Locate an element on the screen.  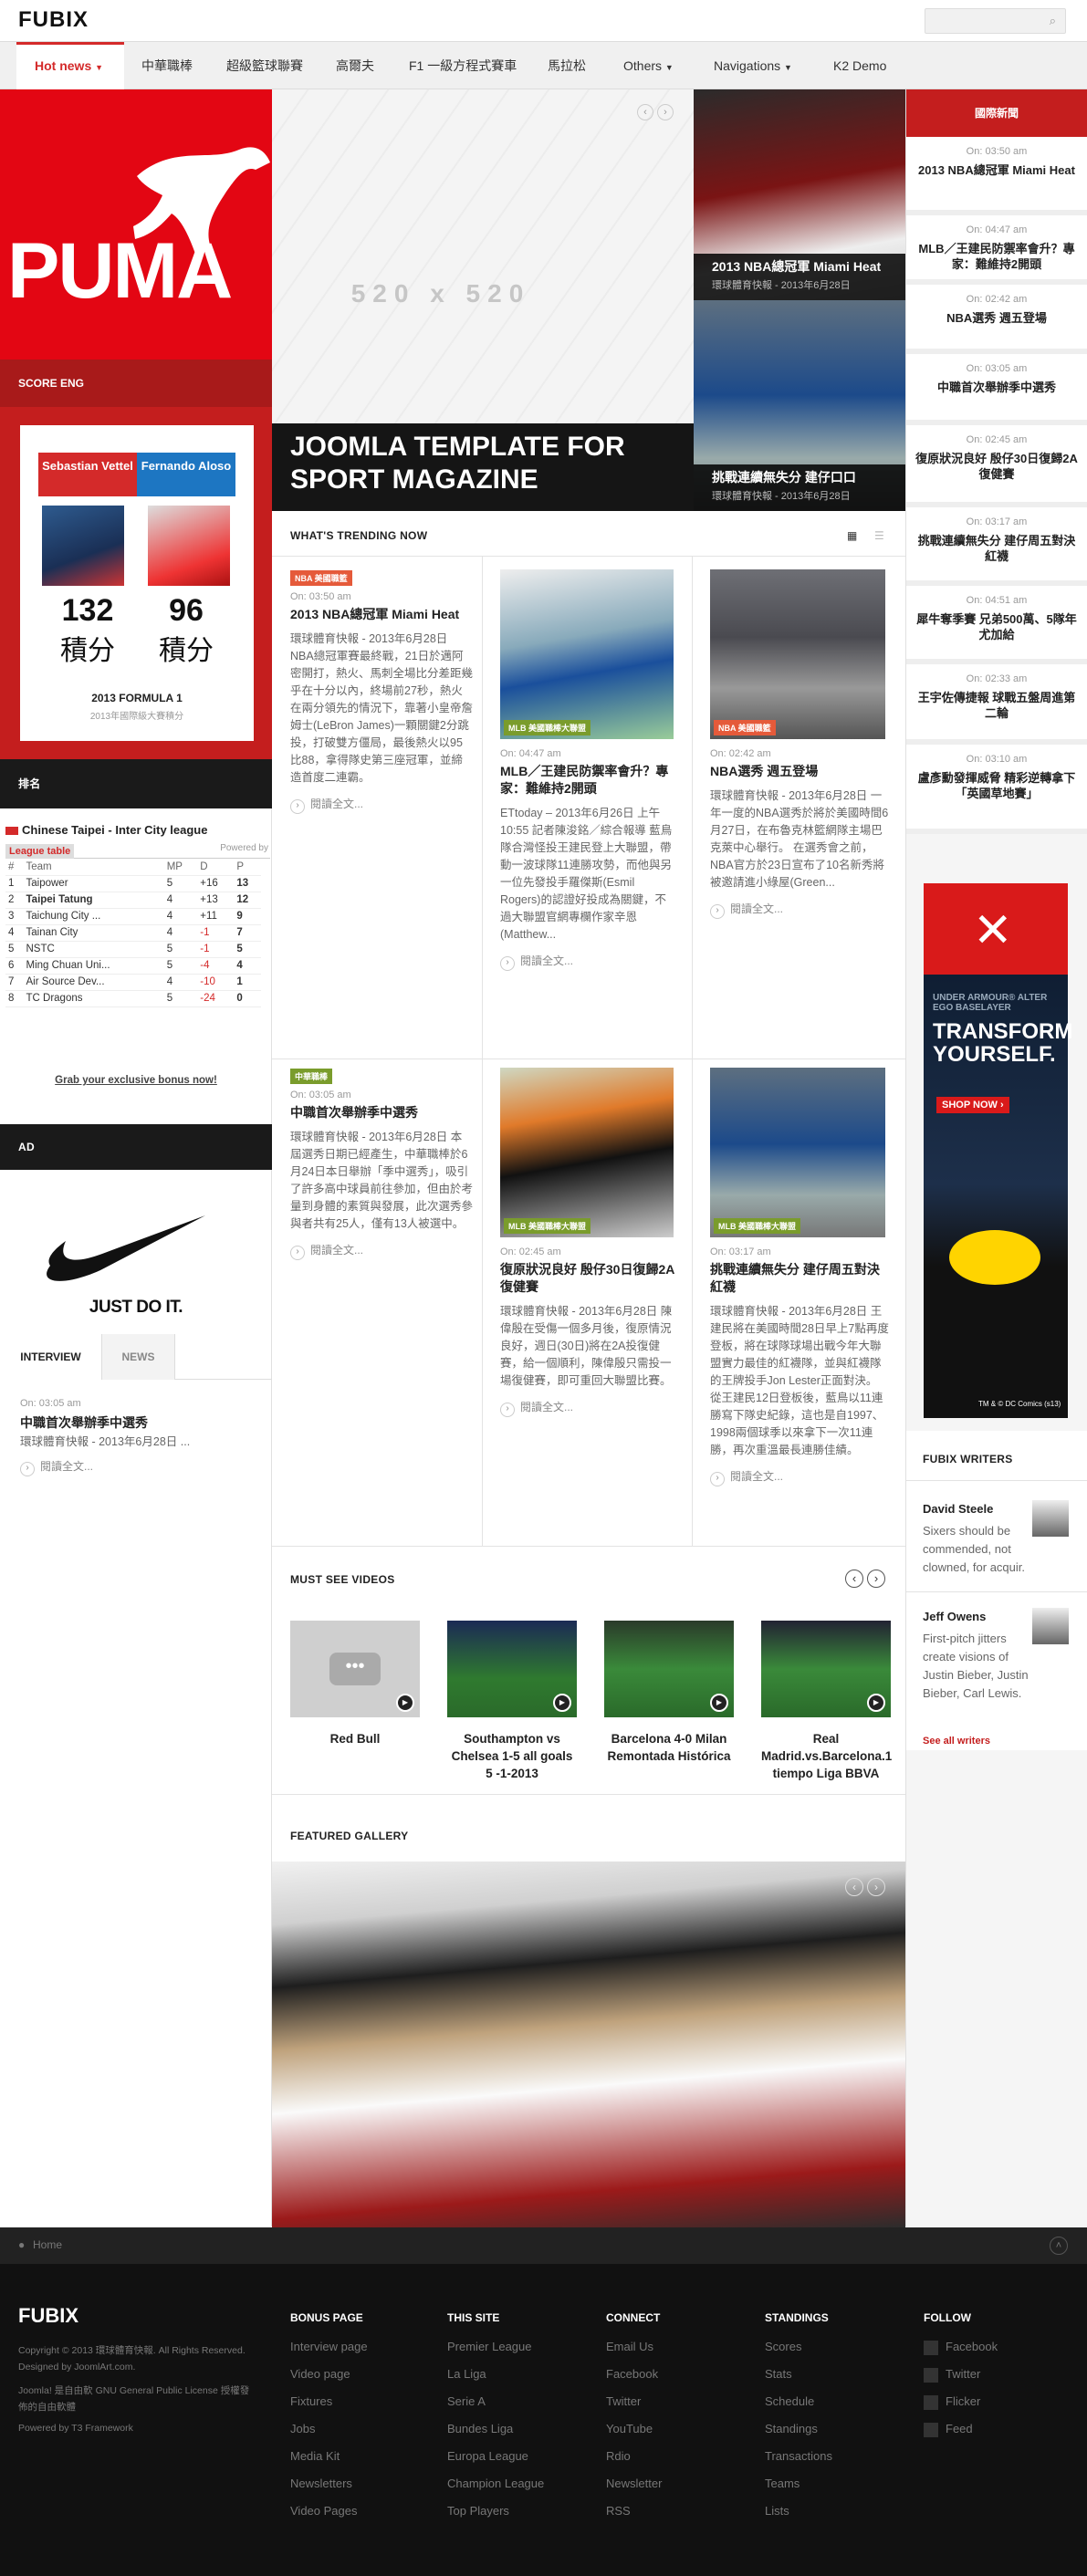
news-title: 2013 NBA總冠軍 Miami Heat is located at coordinates (997, 170).